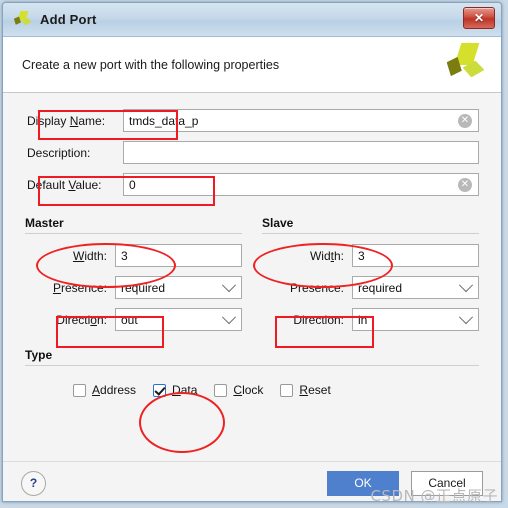 This screenshot has width=508, height=508. What do you see at coordinates (326, 255) in the screenshot?
I see `slave-width-label: Width:` at bounding box center [326, 255].